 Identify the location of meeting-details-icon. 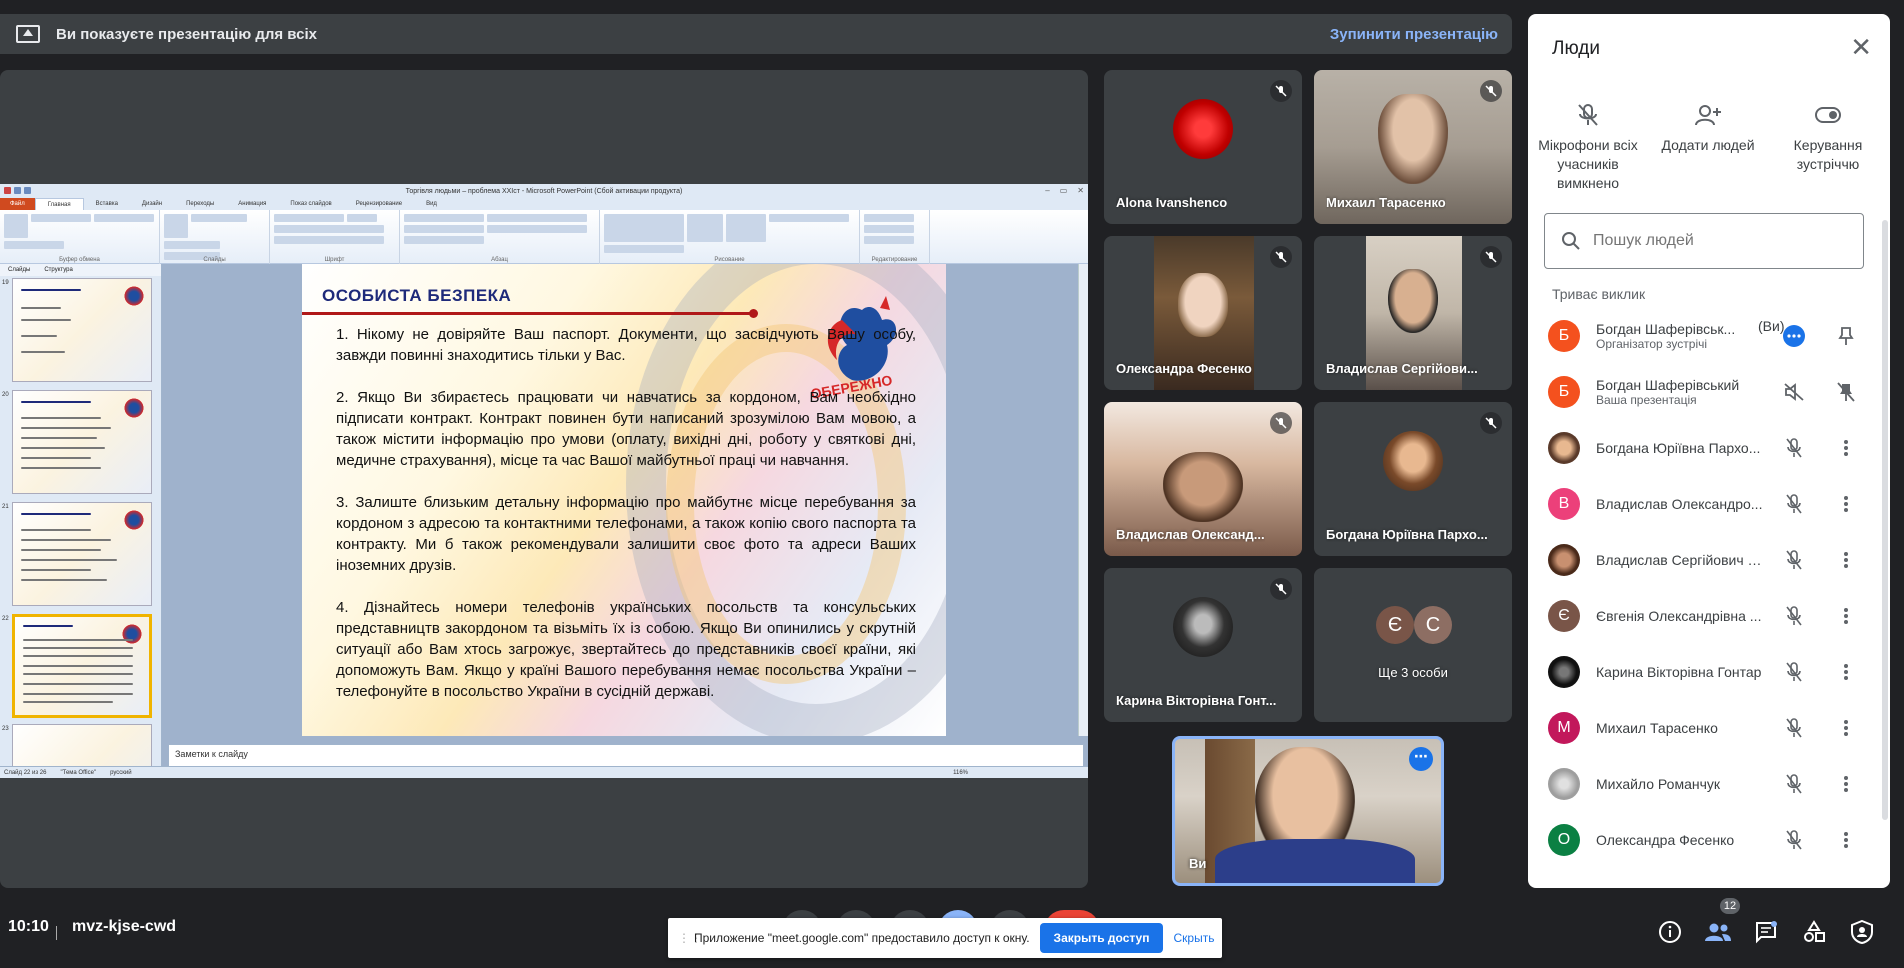
(1670, 932).